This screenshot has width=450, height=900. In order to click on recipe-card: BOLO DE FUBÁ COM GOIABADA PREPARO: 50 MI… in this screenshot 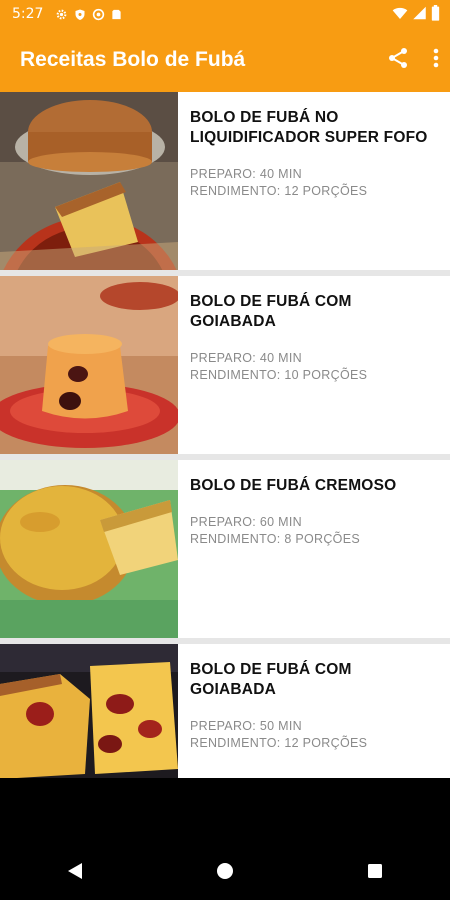, I will do `click(225, 711)`.